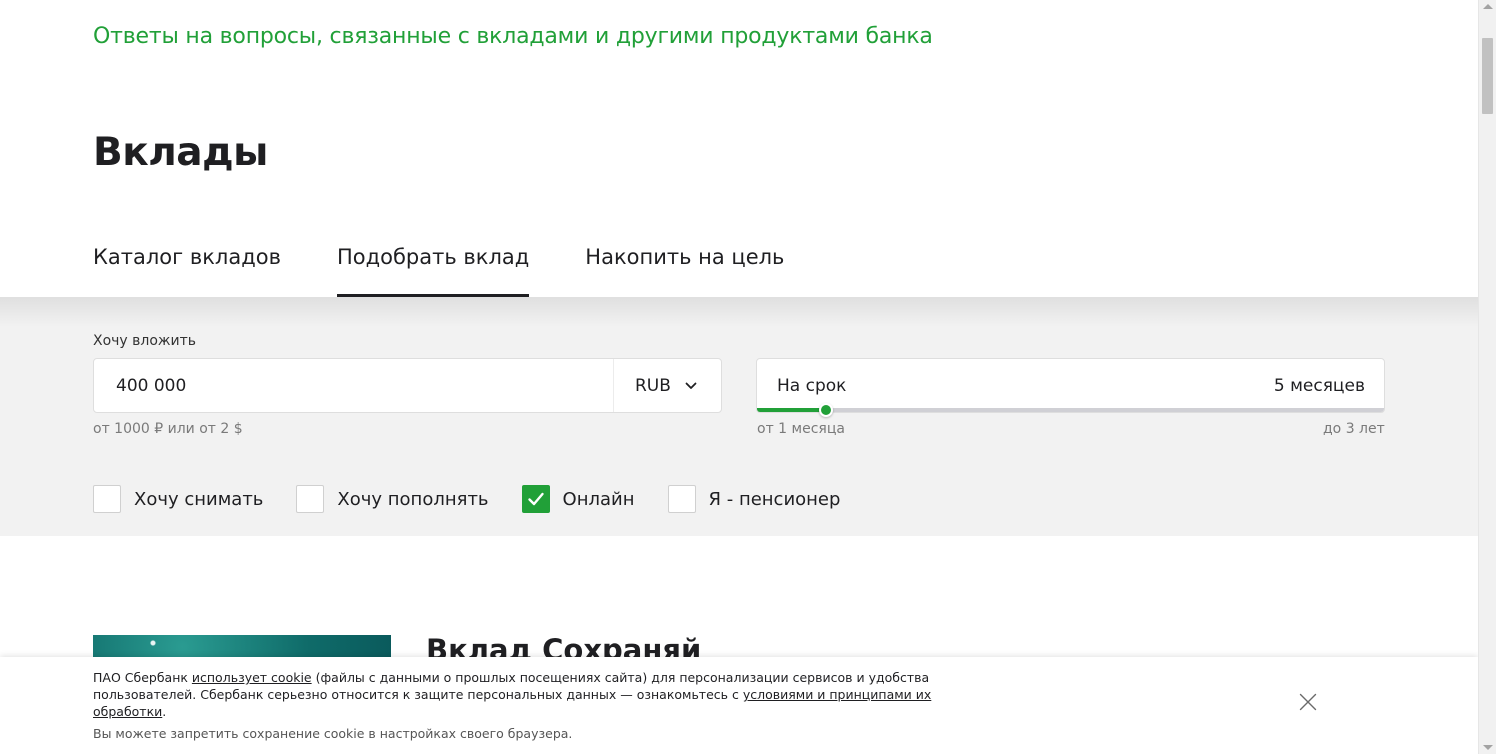 This screenshot has width=1496, height=754. Describe the element at coordinates (1488, 747) in the screenshot. I see `scroll-down-arrow-icon` at that location.